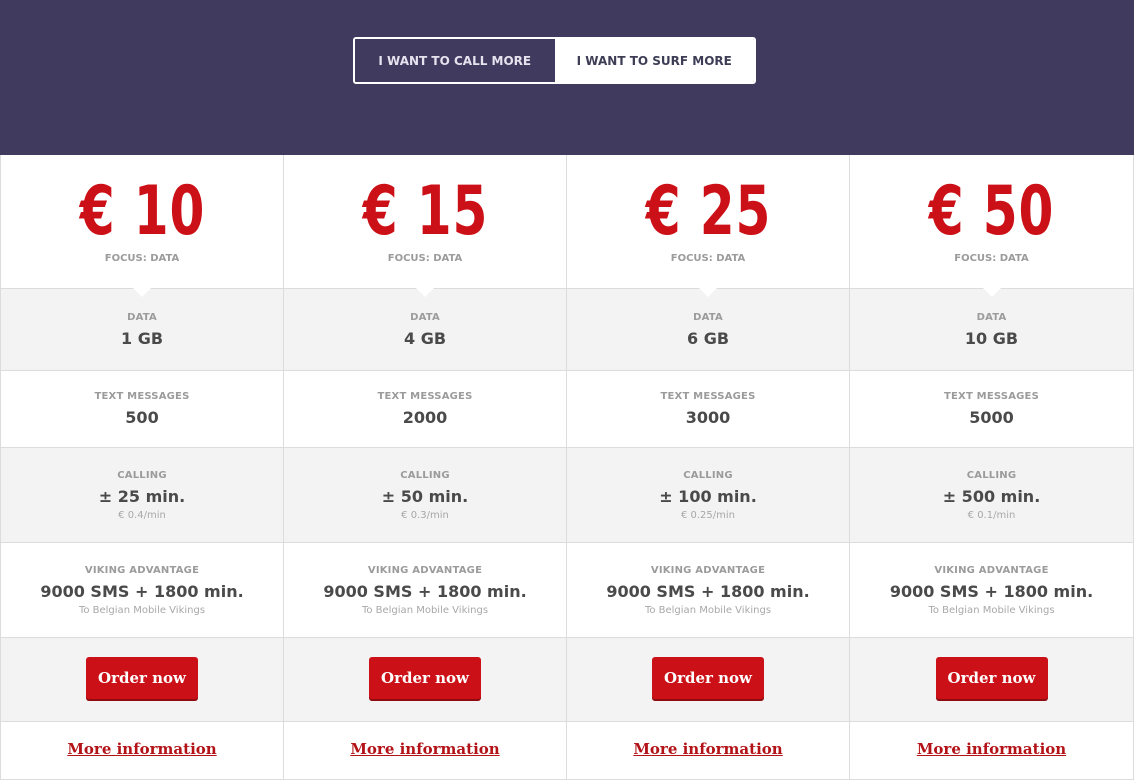 The width and height of the screenshot is (1134, 783). I want to click on text-messages-cell: TEXT MESSAGES 3000, so click(708, 409).